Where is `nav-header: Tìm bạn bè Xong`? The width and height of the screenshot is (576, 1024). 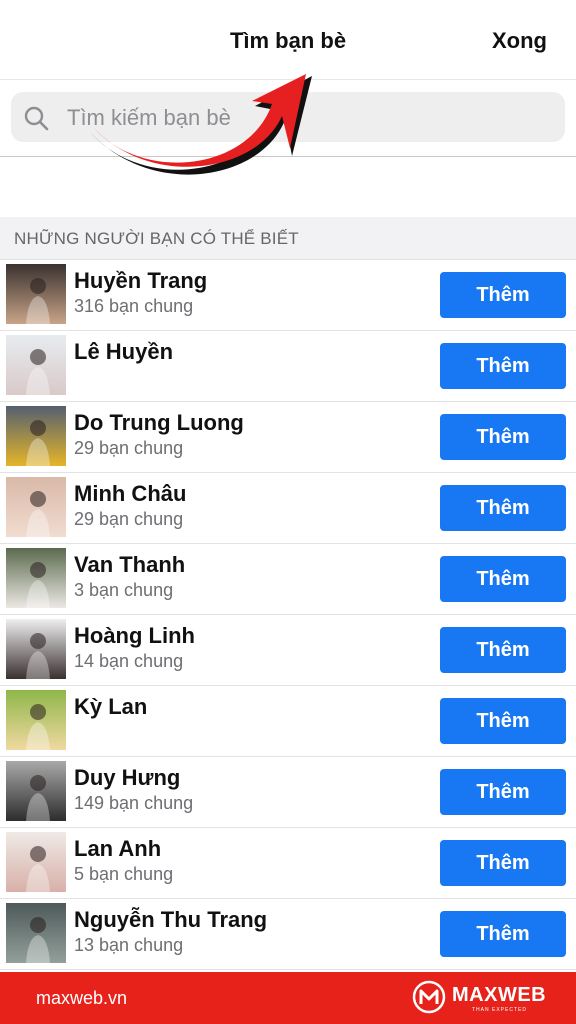 nav-header: Tìm bạn bè Xong is located at coordinates (288, 40).